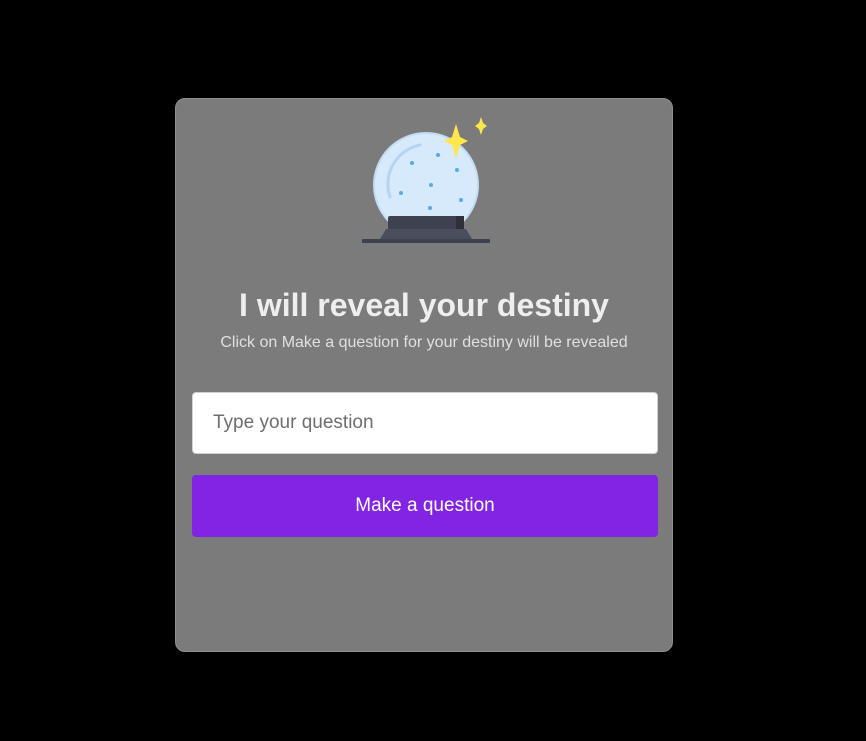 The image size is (866, 741). What do you see at coordinates (425, 423) in the screenshot?
I see `question-input` at bounding box center [425, 423].